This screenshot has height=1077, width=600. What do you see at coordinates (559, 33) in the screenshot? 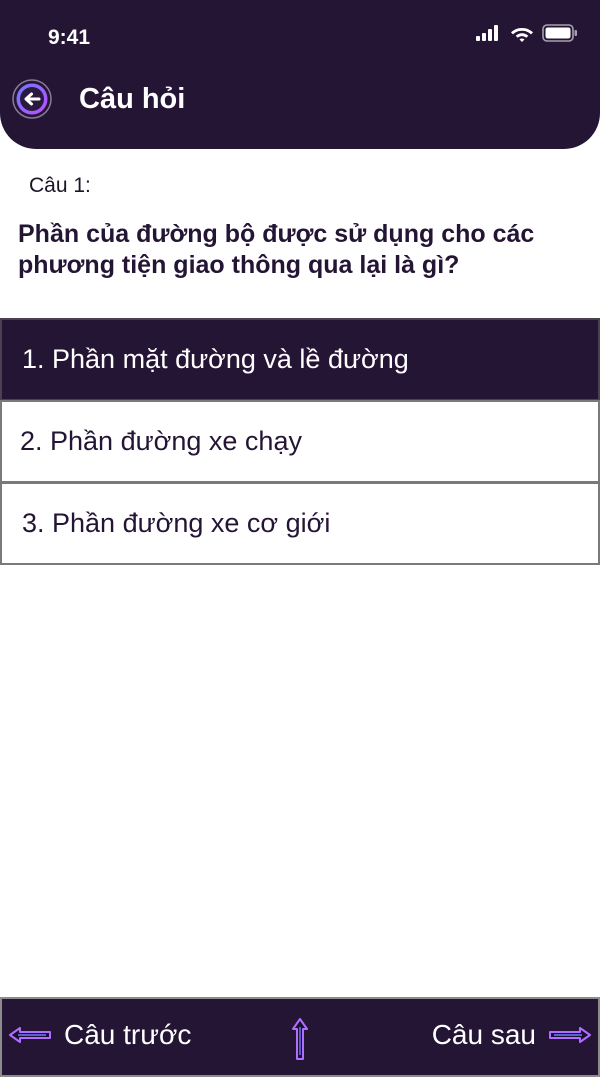
I see `battery-icon` at bounding box center [559, 33].